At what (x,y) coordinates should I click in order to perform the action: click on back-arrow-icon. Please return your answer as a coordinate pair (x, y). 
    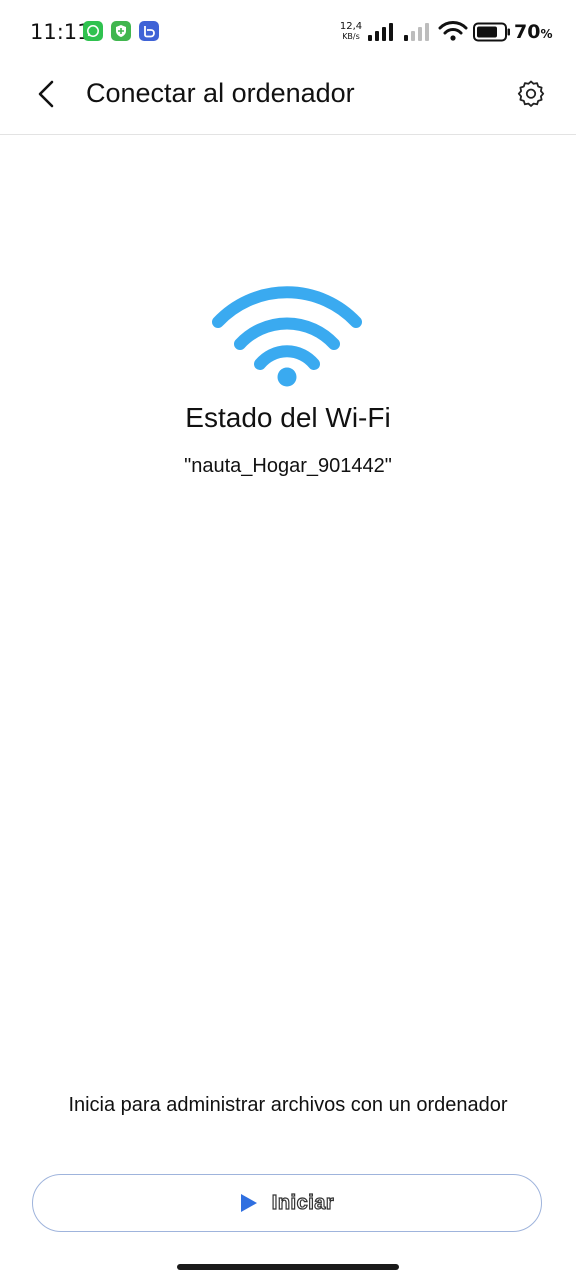
    Looking at the image, I should click on (46, 94).